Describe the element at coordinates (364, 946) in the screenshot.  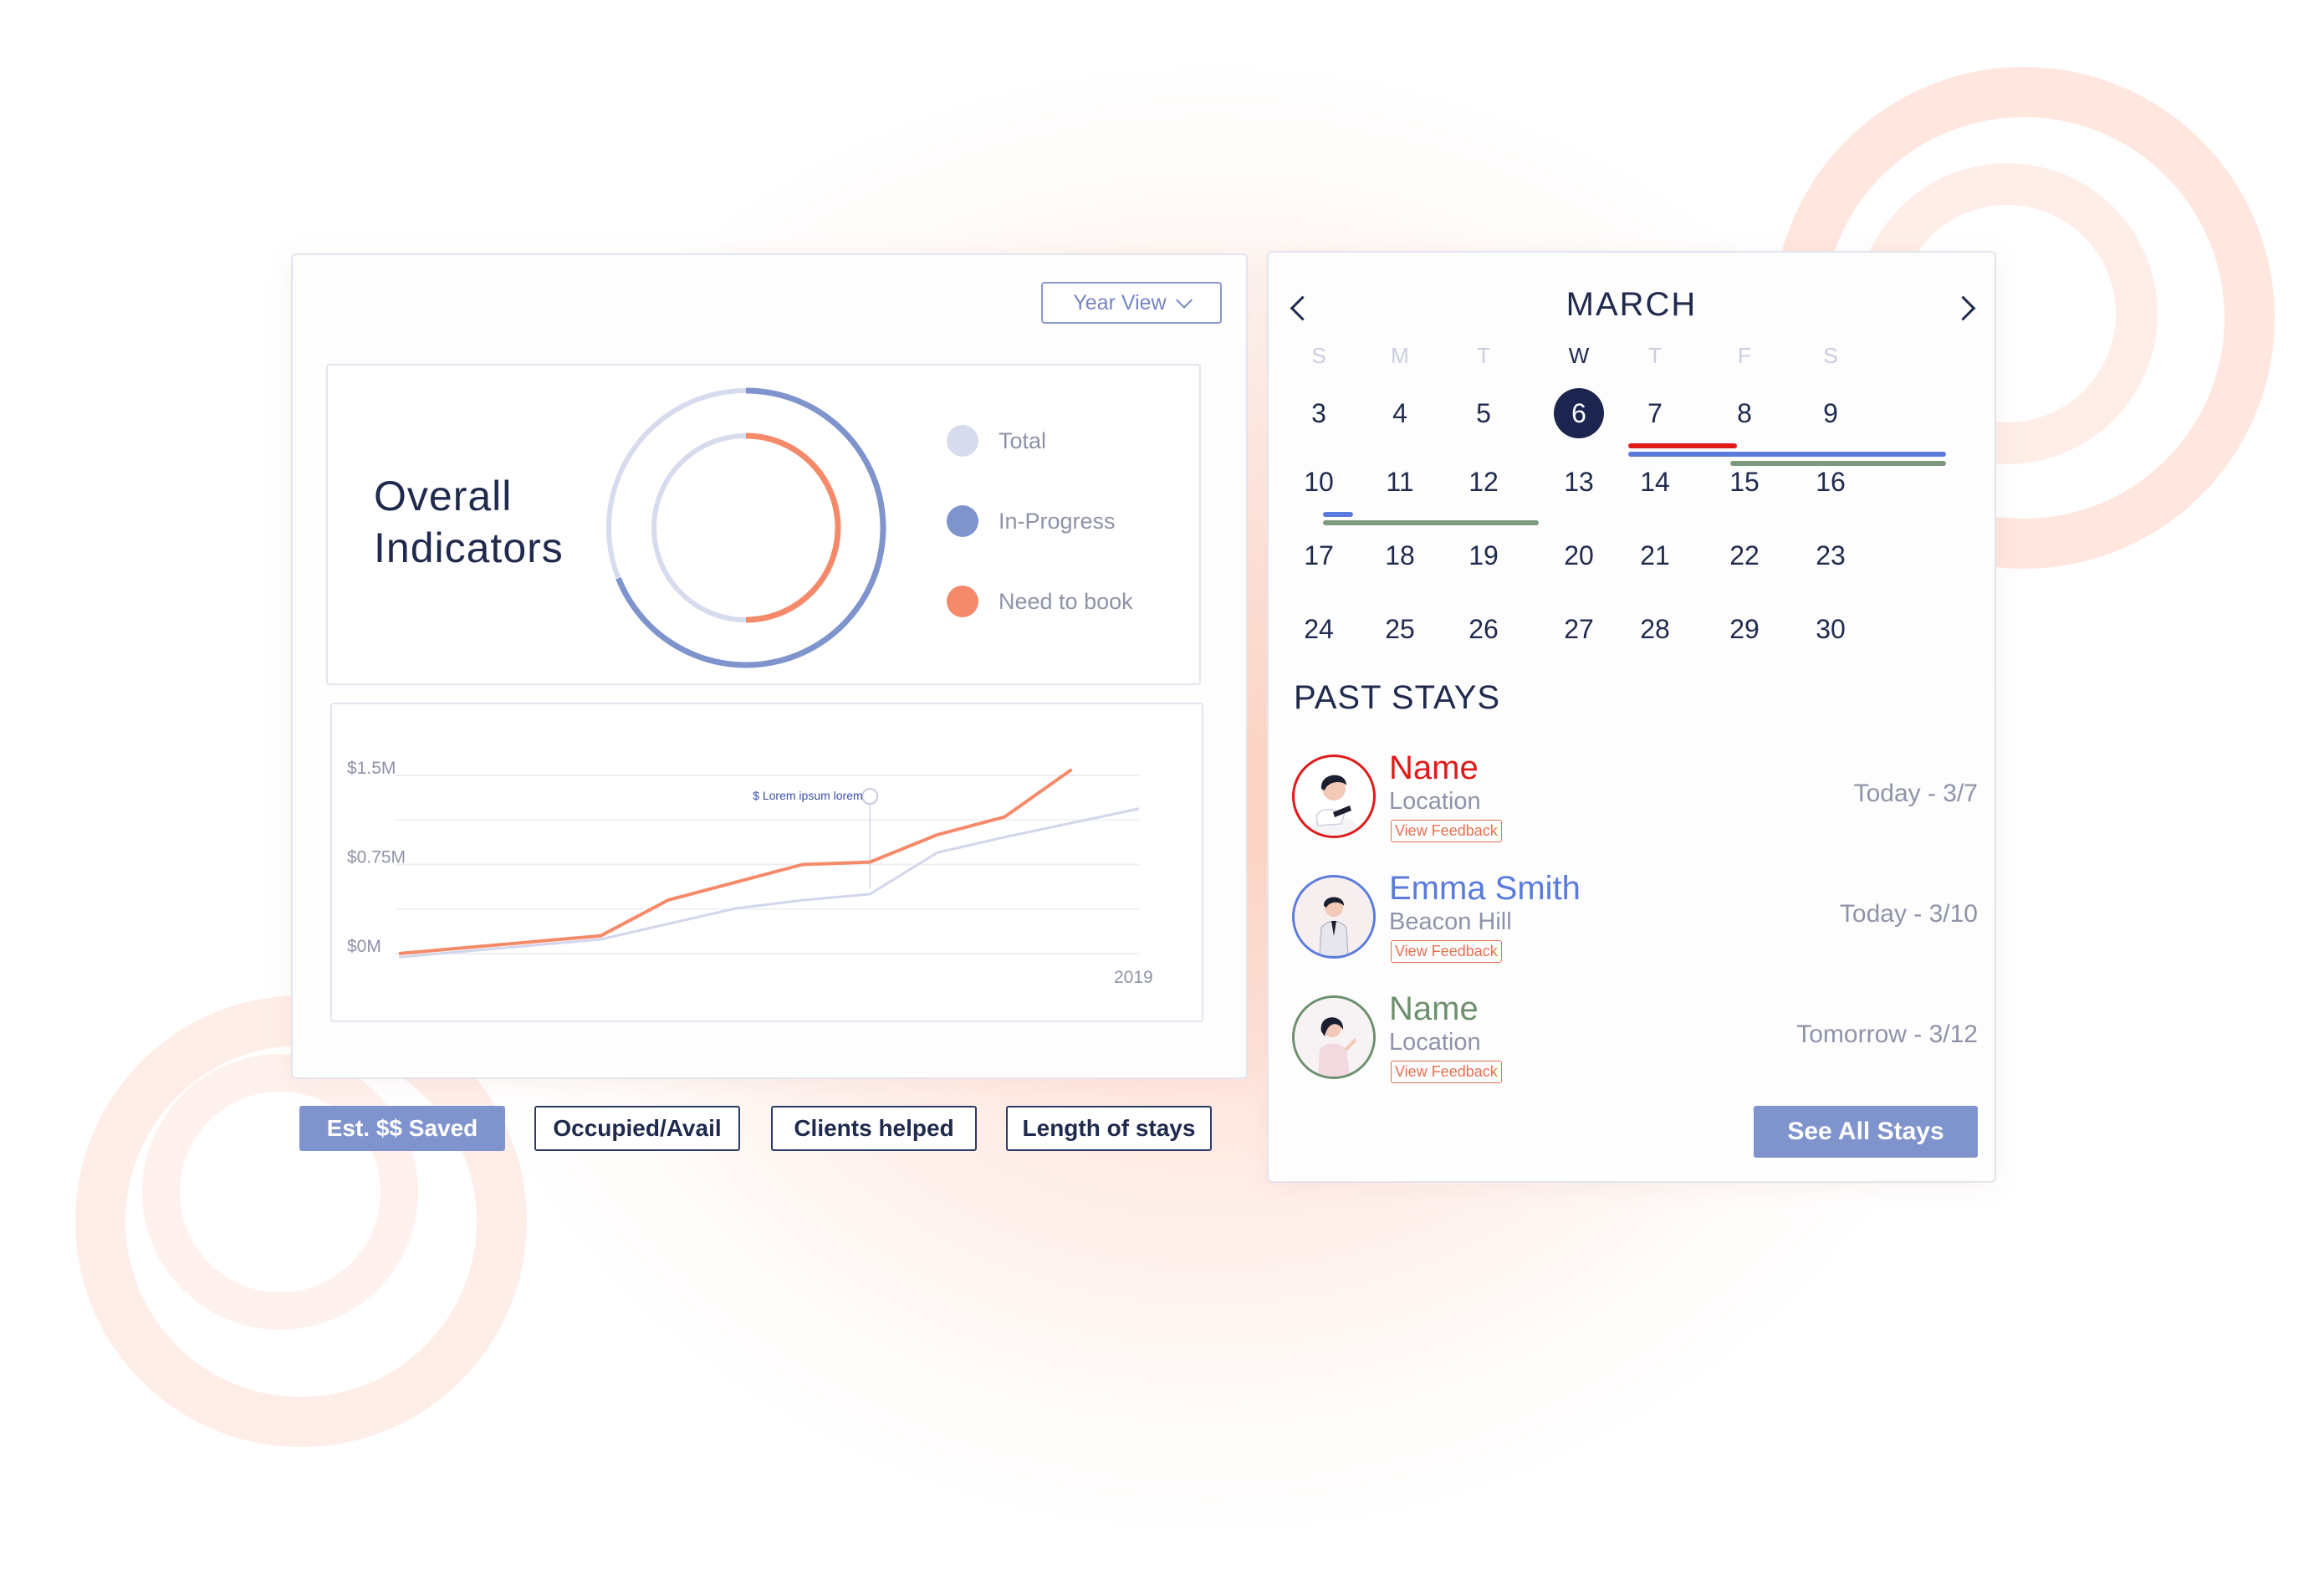
I see `y-tick-label: $0M` at that location.